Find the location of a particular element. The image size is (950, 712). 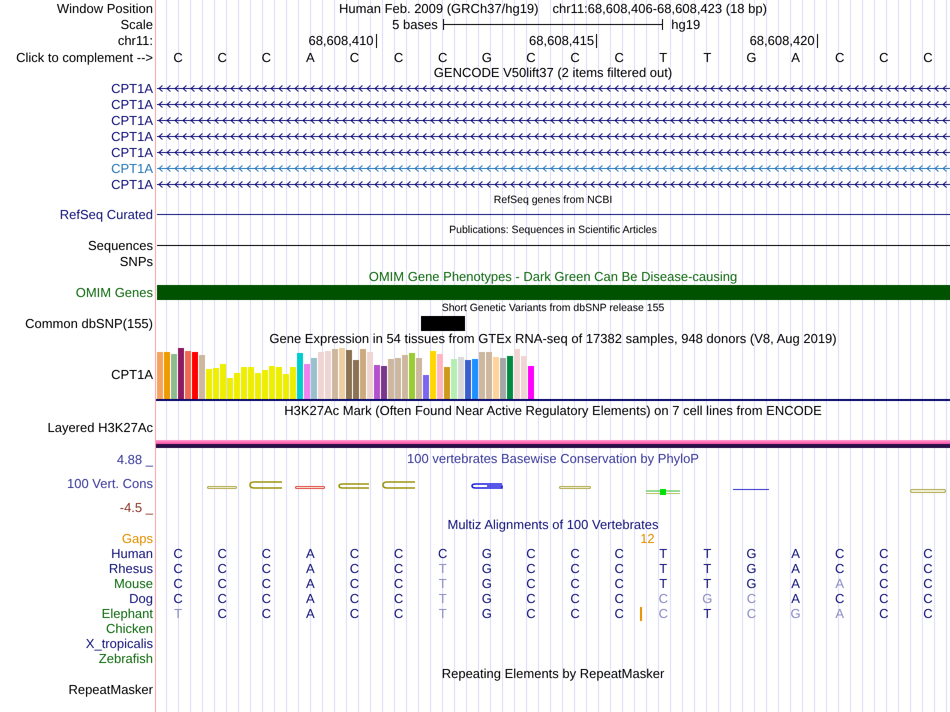

track-label: SNPs is located at coordinates (136, 261).